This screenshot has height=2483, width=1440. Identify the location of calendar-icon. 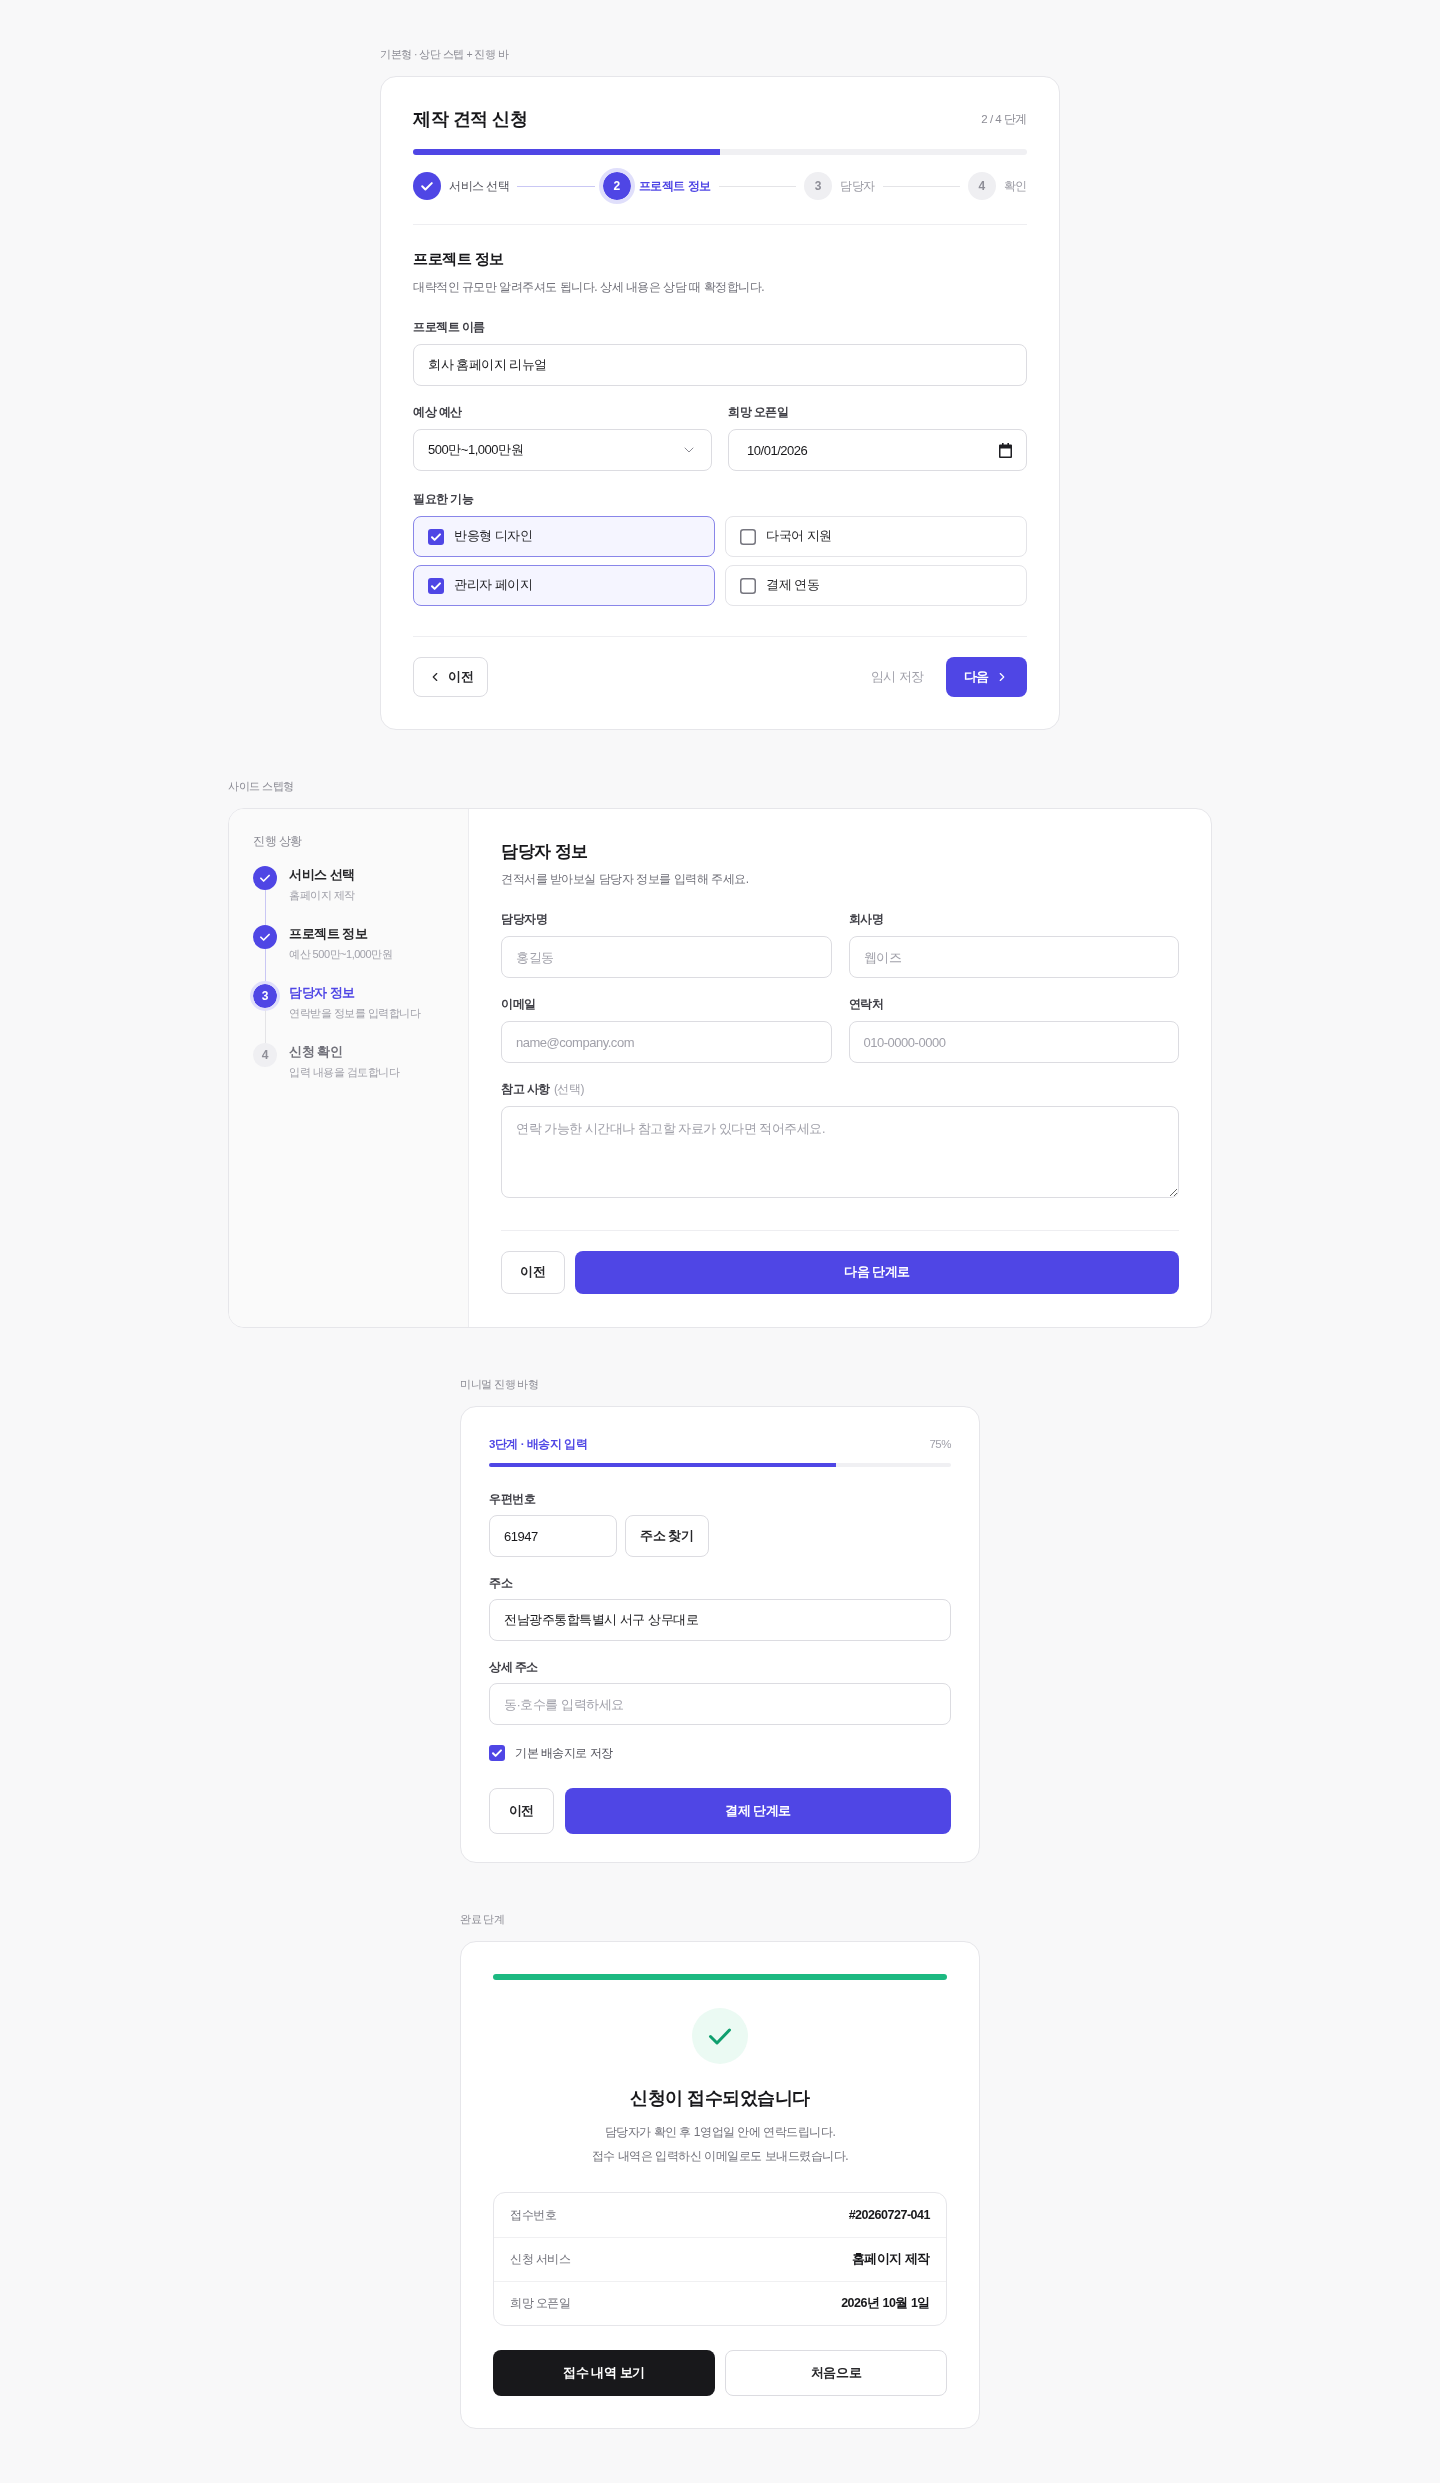
(1005, 450).